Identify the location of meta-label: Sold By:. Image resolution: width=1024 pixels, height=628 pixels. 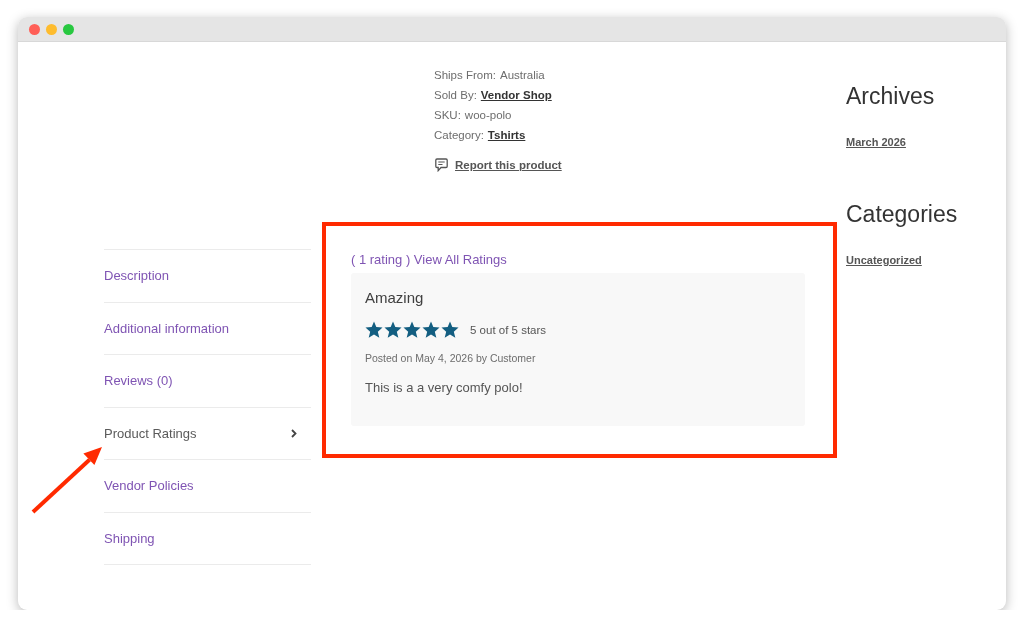
(455, 95).